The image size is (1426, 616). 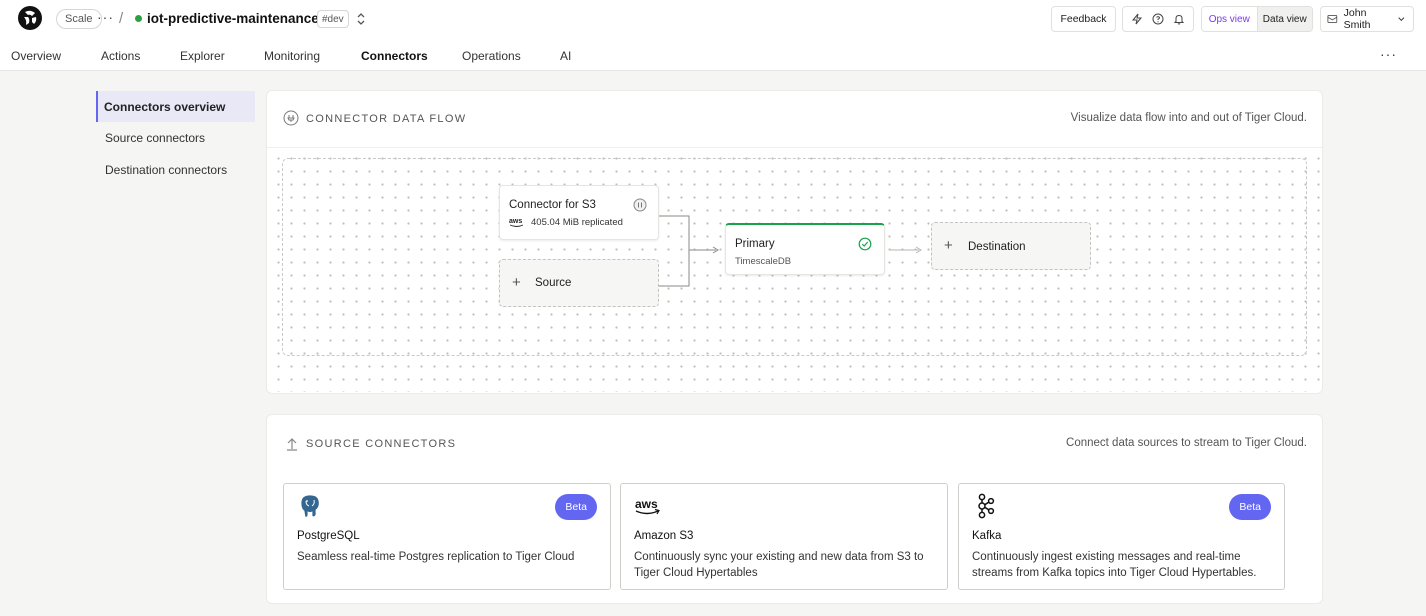 What do you see at coordinates (1179, 19) in the screenshot?
I see `bell-icon` at bounding box center [1179, 19].